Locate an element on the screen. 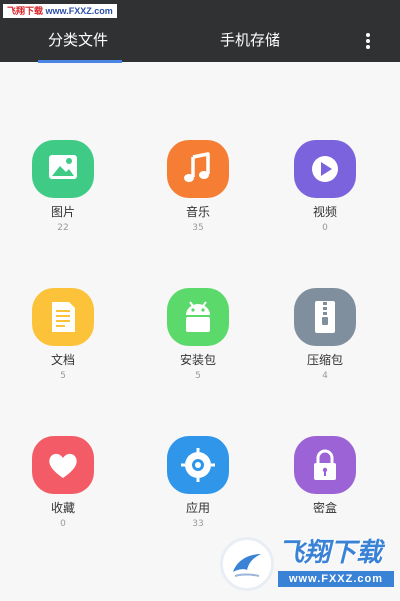 The image size is (400, 601). tab-phone-storage: 手机存储 is located at coordinates (250, 41).